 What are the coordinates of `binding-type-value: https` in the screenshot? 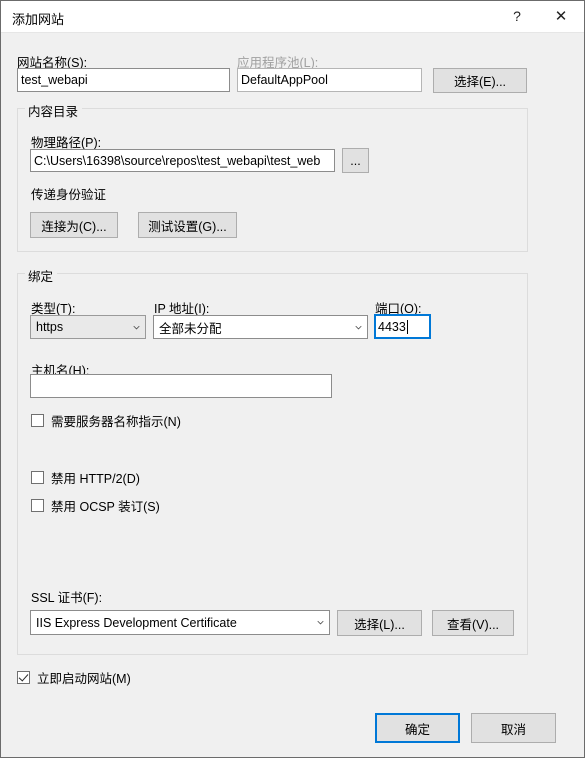 It's located at (50, 327).